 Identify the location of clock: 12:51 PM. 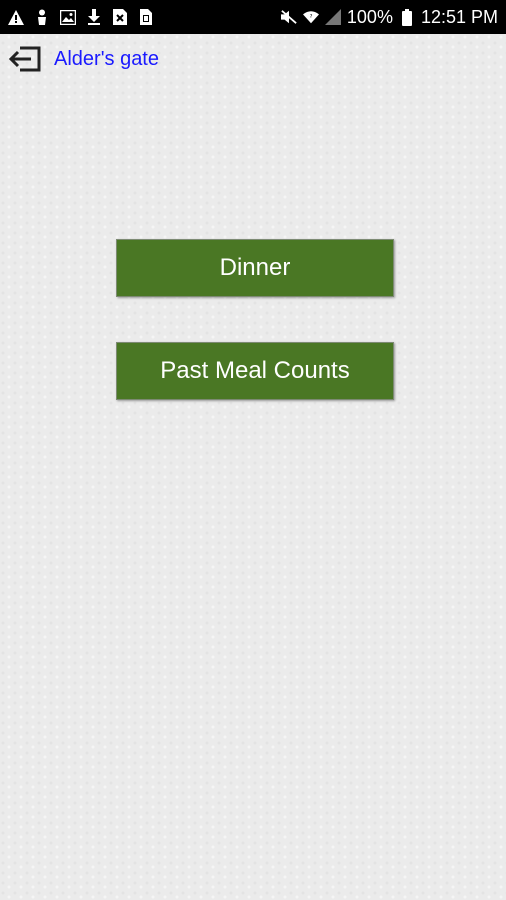
(459, 16).